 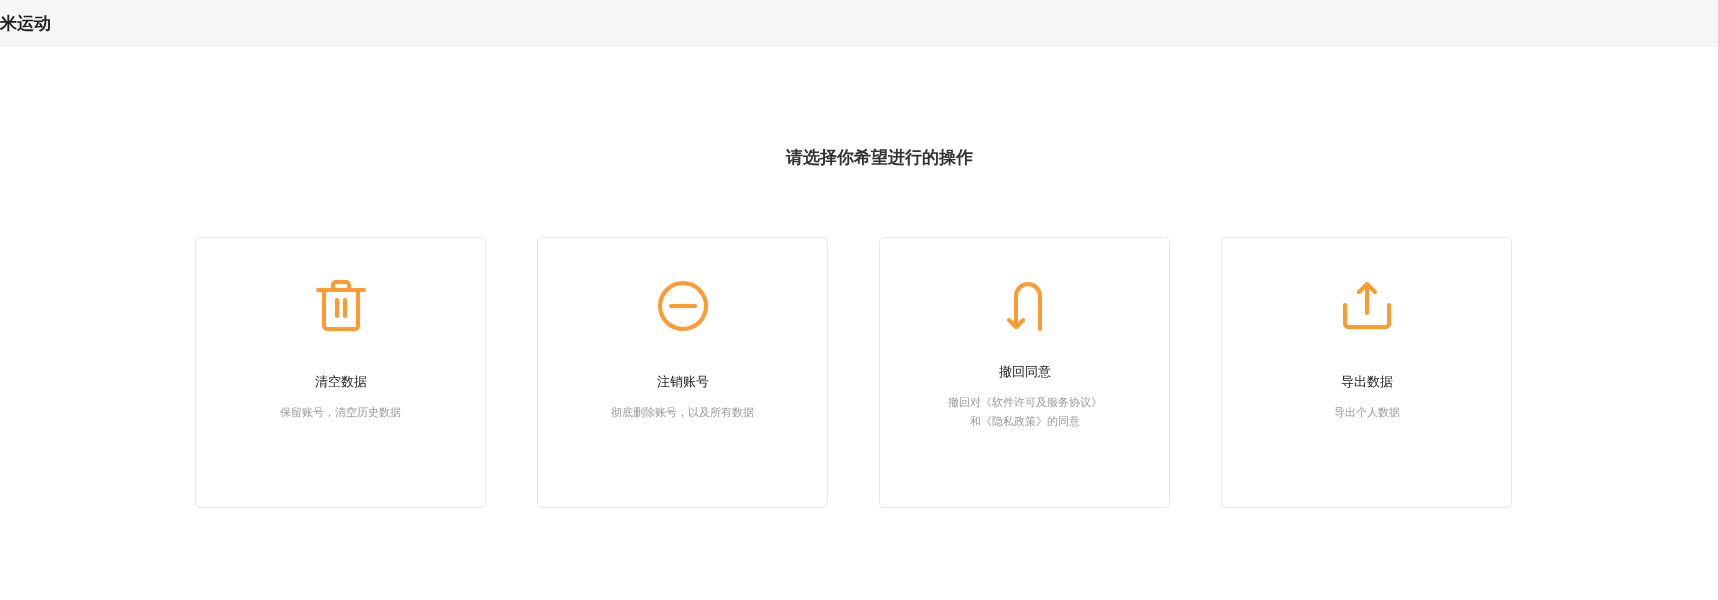 I want to click on card-description: 撤回对《软件许可及服务协议》 和《隐私政策》的同意, so click(x=1024, y=412).